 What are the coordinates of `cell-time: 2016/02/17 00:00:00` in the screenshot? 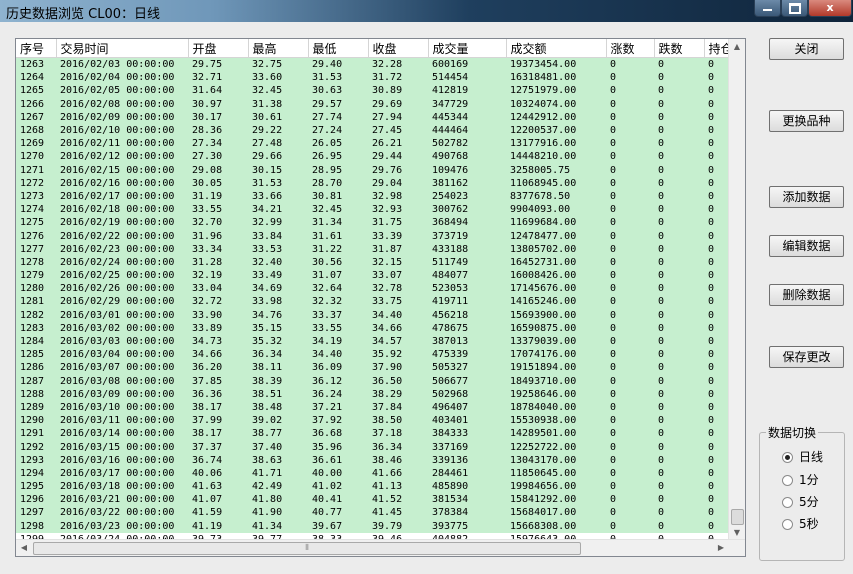 It's located at (122, 196).